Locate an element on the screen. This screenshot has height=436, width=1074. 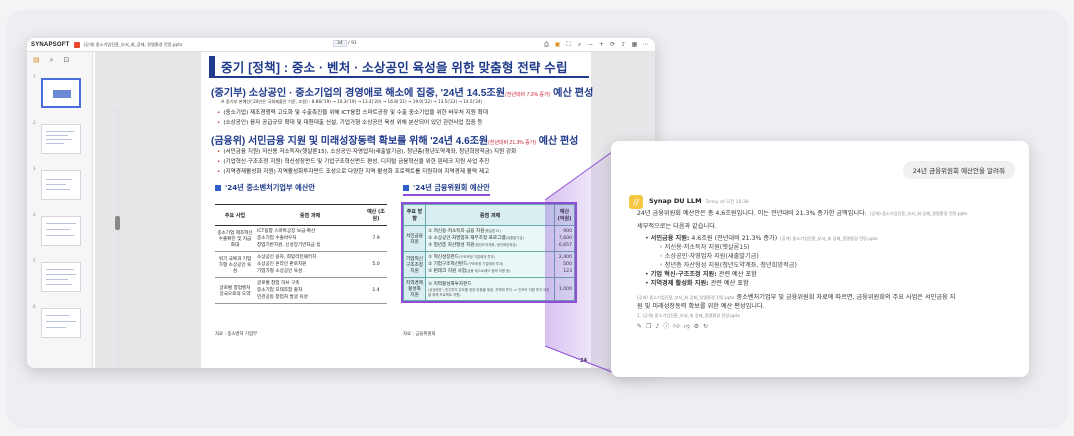
viewer-tools: ⎙ ▣ ⛶ ⌕ − + ⟳ ⇪ ▦ ⋯ is located at coordinates (596, 45).